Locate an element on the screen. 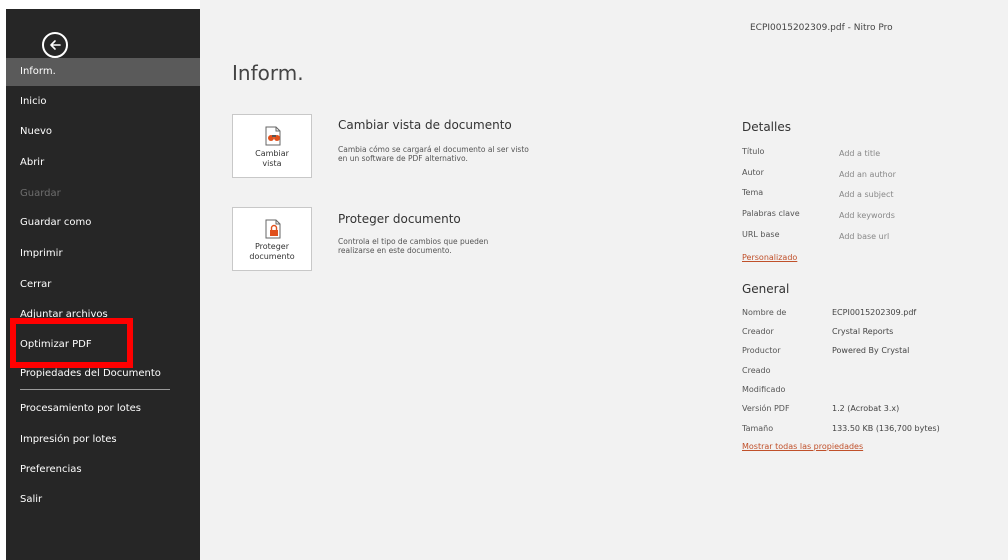 This screenshot has width=1008, height=560. prop-value-version-pdf: 1.2 (Acrobat 3.x) is located at coordinates (866, 408).